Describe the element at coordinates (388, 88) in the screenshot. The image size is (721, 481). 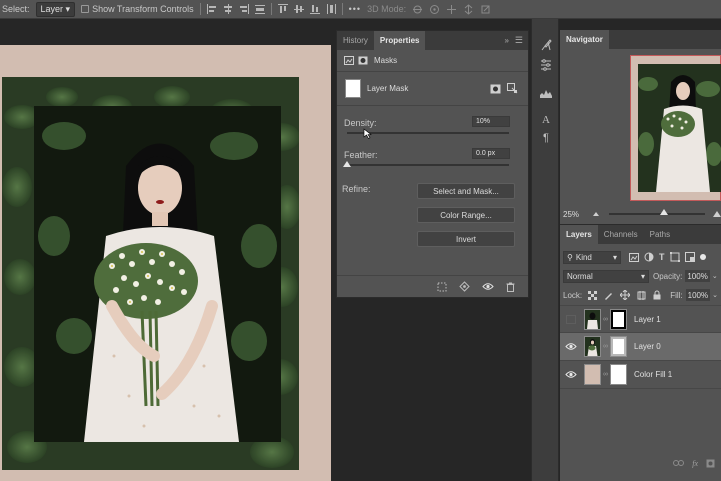
I see `layer-mask-label: Layer Mask` at that location.